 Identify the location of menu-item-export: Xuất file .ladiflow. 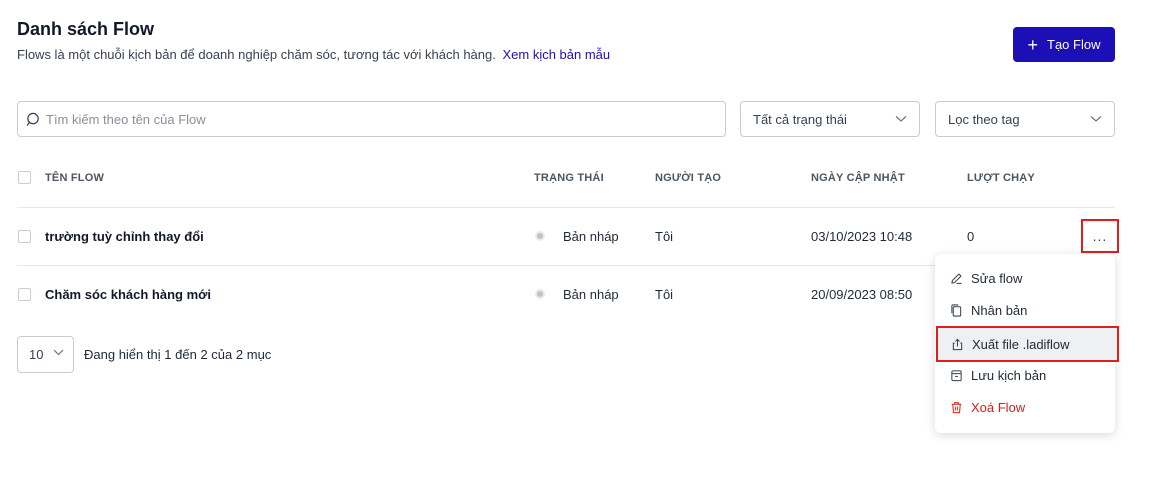
(1027, 344).